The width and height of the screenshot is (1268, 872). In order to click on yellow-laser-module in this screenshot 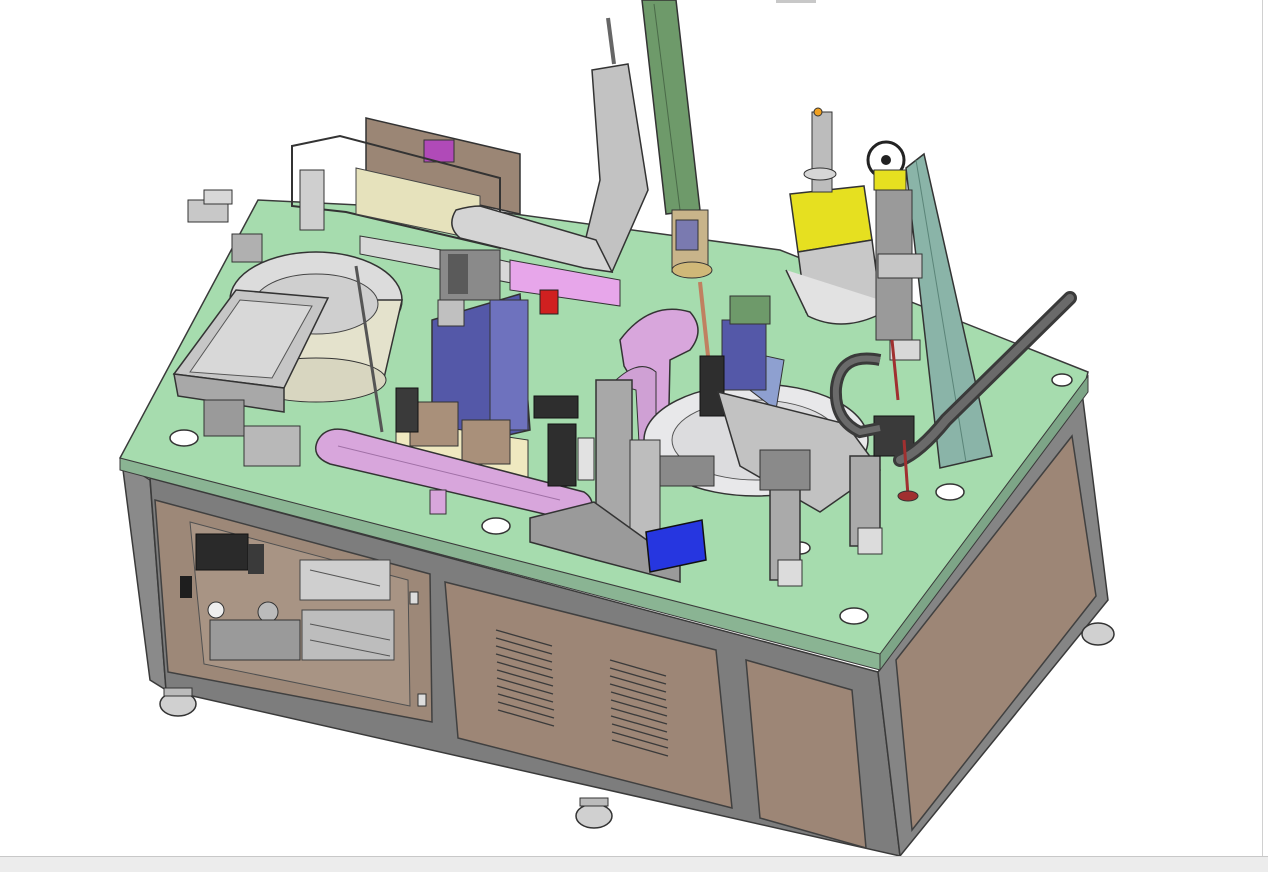, I will do `click(833, 216)`.